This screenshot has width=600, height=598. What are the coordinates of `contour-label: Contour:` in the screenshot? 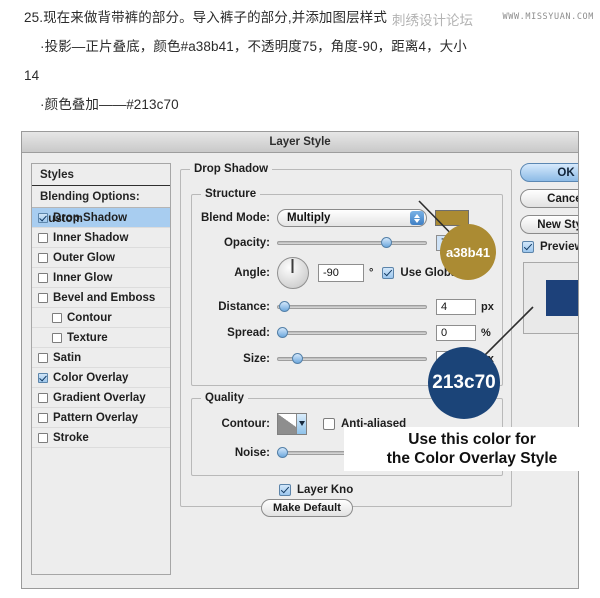 It's located at (245, 424).